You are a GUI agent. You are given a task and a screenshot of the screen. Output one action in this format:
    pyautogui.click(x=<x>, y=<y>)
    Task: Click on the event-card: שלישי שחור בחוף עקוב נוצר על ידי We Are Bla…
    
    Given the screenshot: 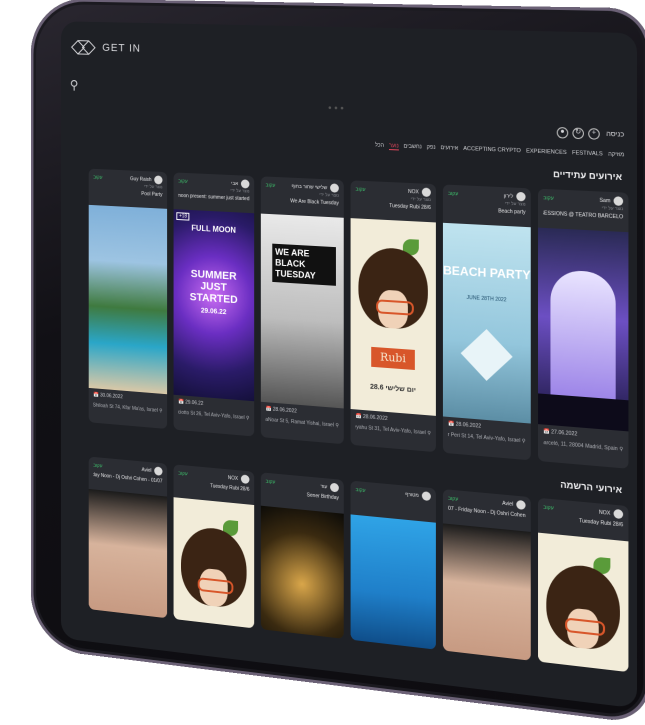 What is the action you would take?
    pyautogui.click(x=302, y=310)
    